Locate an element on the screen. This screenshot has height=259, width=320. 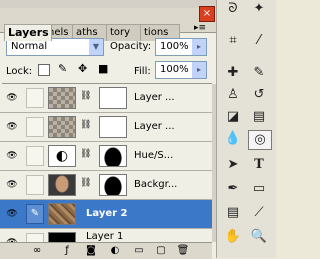
gradient-icon: ▤ is located at coordinates (259, 117).